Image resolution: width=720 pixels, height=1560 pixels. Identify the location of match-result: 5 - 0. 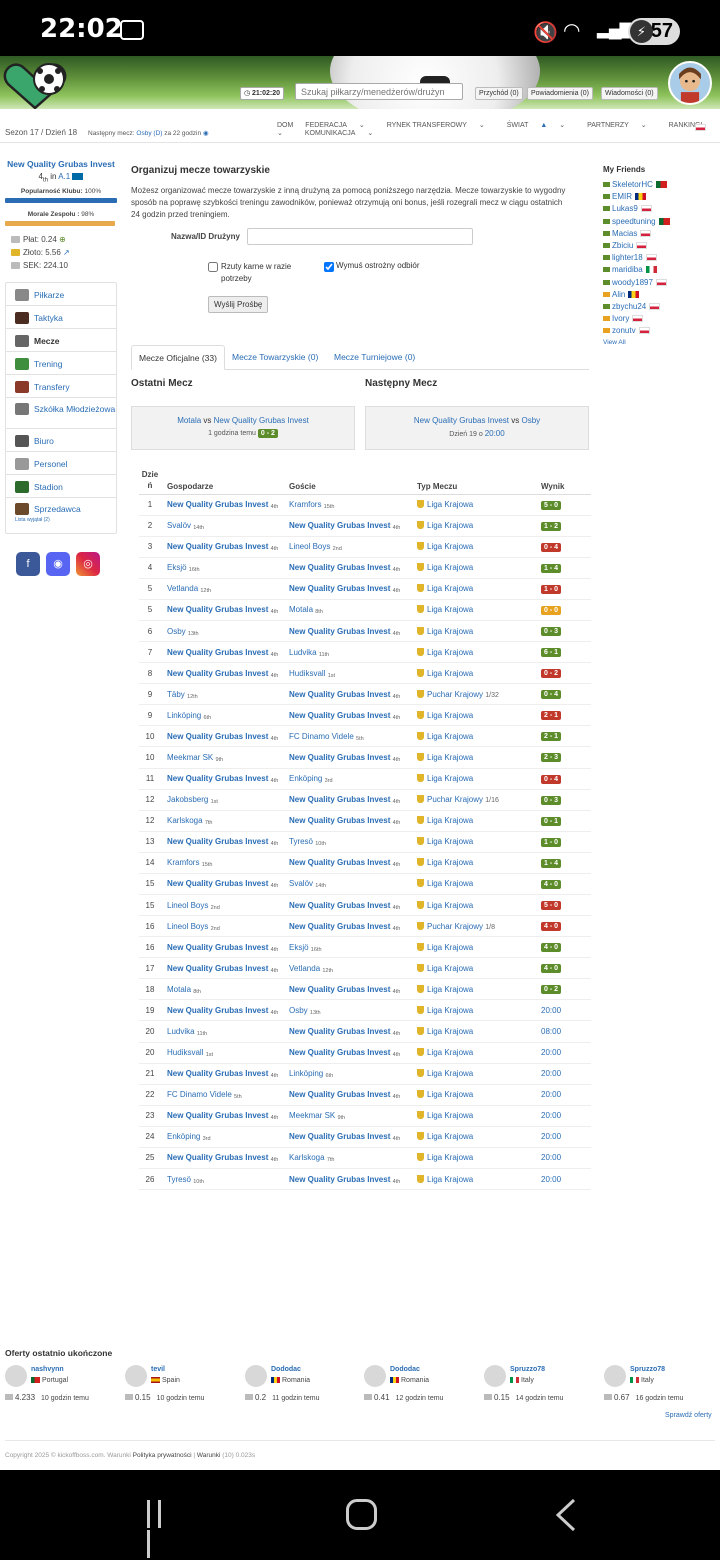
(565, 505).